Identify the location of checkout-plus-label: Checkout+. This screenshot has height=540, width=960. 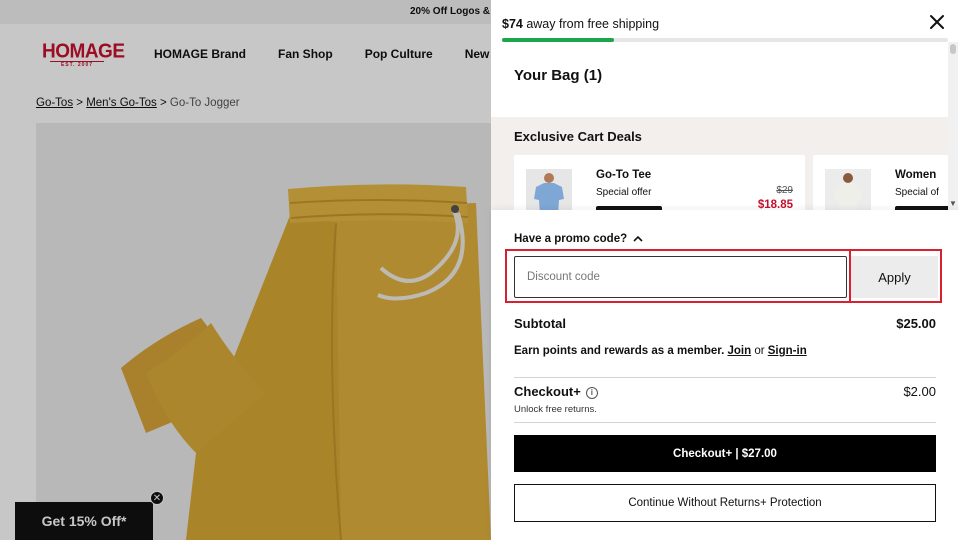
(547, 391).